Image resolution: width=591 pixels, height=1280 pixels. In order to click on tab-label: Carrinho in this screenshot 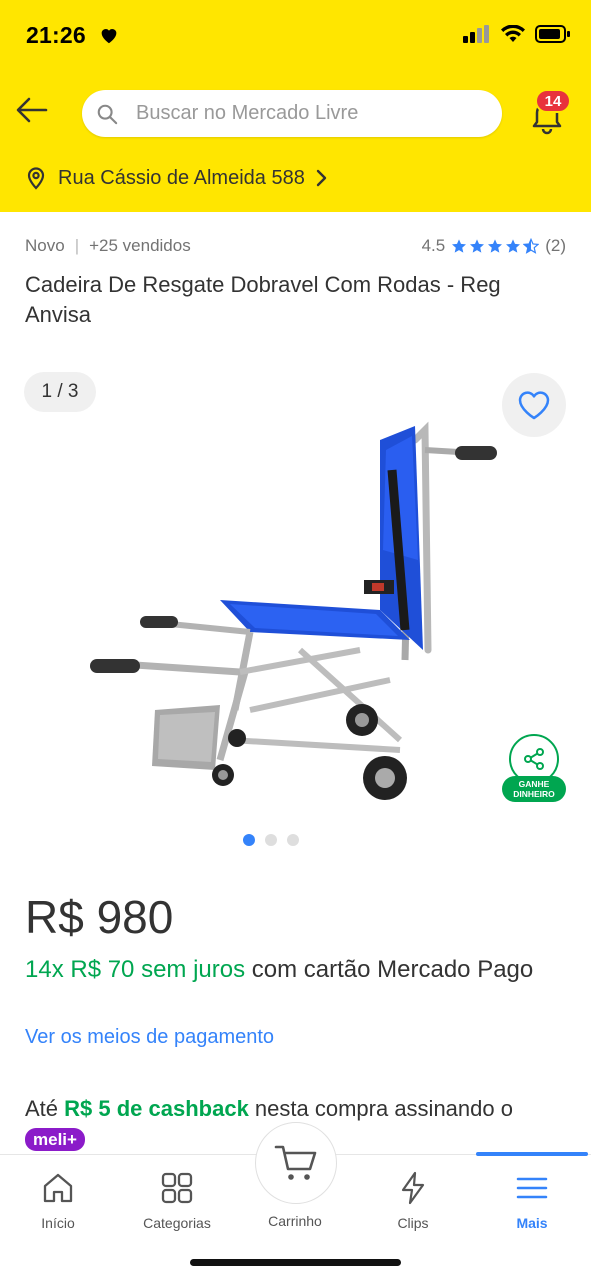, I will do `click(295, 1221)`.